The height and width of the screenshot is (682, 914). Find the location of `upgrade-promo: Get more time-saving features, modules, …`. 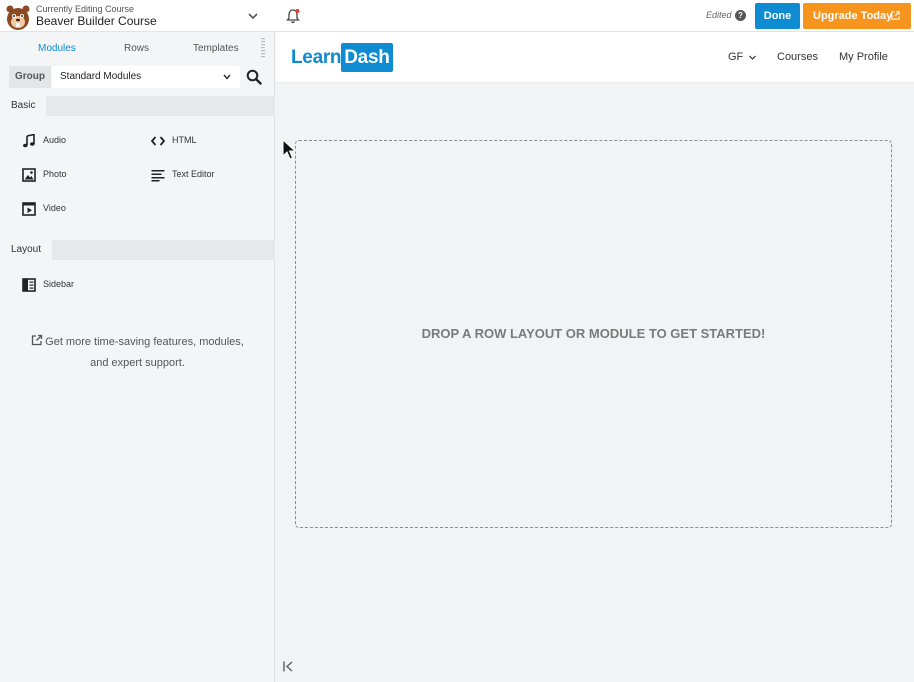

upgrade-promo: Get more time-saving features, modules, … is located at coordinates (137, 353).